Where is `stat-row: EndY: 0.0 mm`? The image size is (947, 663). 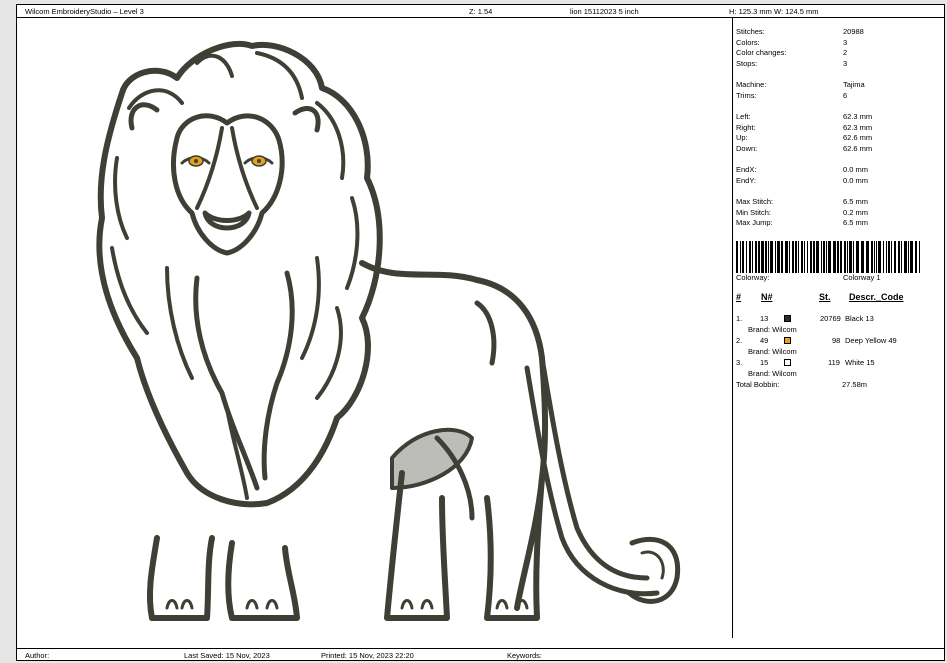 stat-row: EndY: 0.0 mm is located at coordinates (802, 180).